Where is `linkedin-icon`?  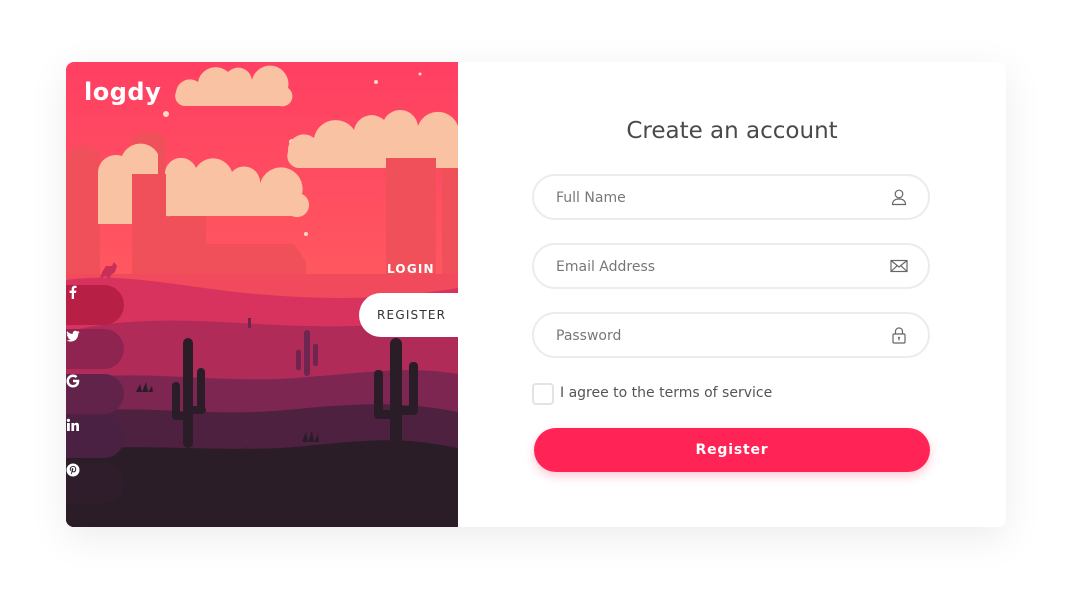
linkedin-icon is located at coordinates (72, 424).